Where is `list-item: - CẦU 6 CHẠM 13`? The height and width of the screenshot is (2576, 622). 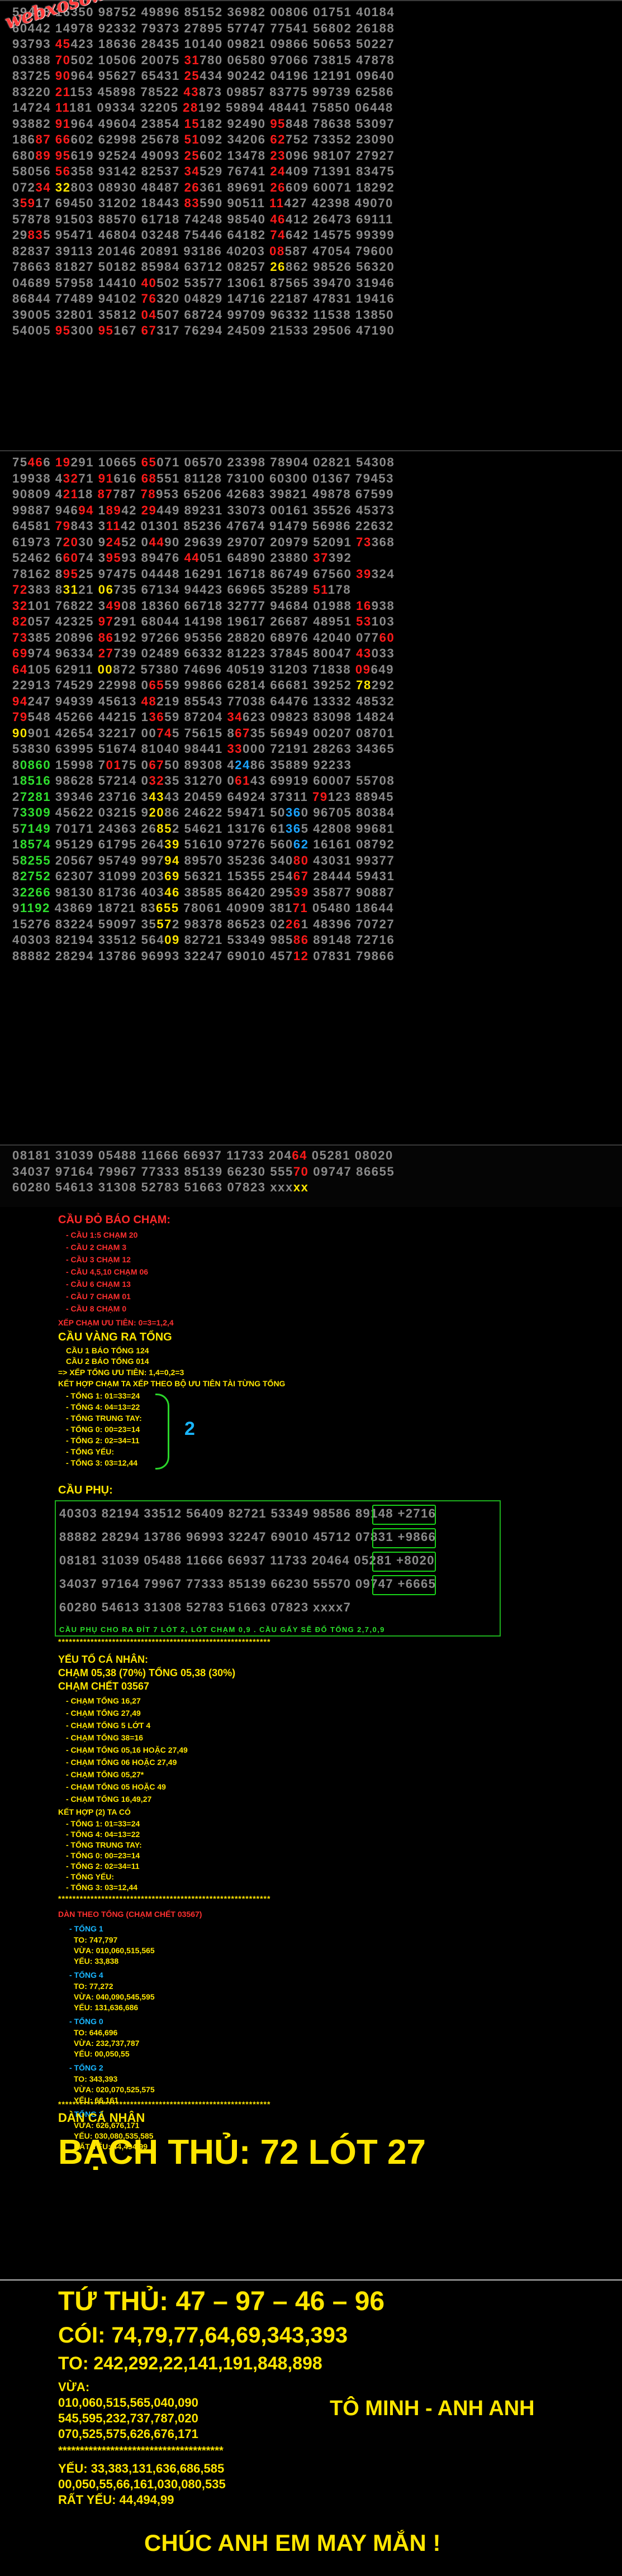 list-item: - CẦU 6 CHẠM 13 is located at coordinates (98, 1285).